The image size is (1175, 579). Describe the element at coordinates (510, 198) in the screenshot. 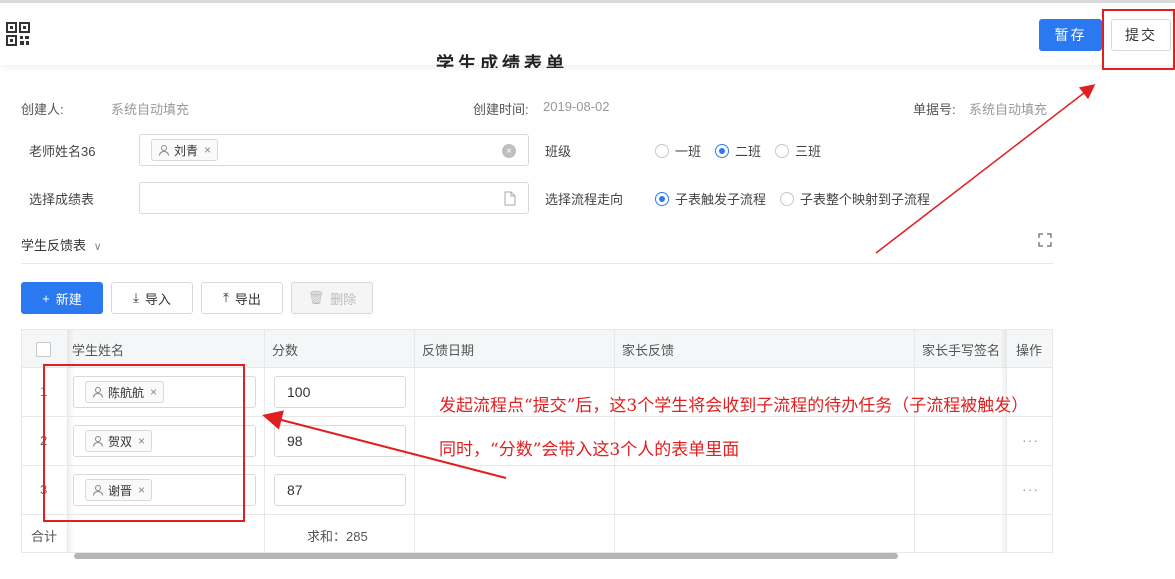

I see `file-icon` at that location.